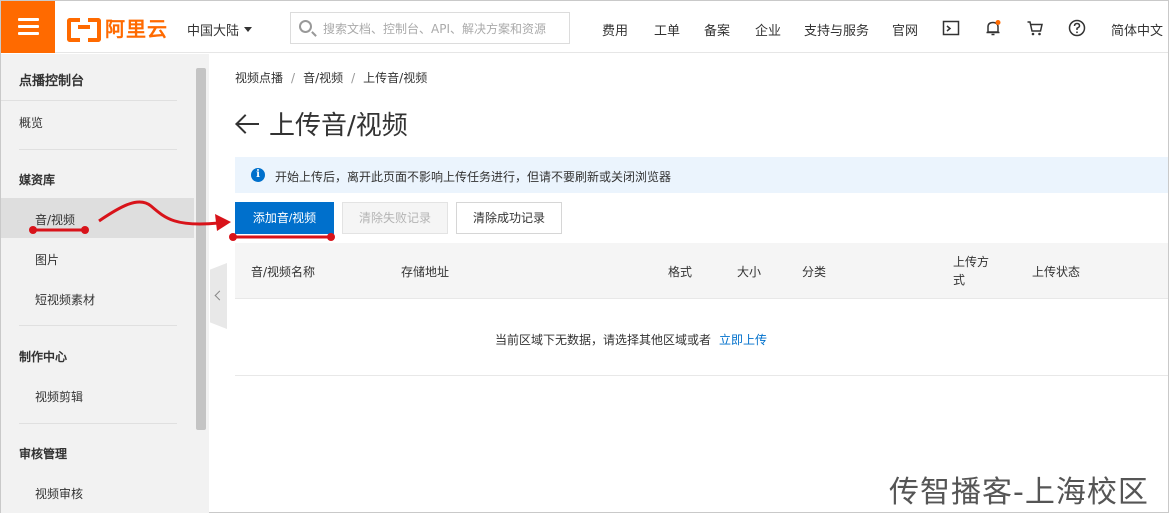 Image resolution: width=1169 pixels, height=513 pixels. Describe the element at coordinates (993, 28) in the screenshot. I see `bell-icon` at that location.